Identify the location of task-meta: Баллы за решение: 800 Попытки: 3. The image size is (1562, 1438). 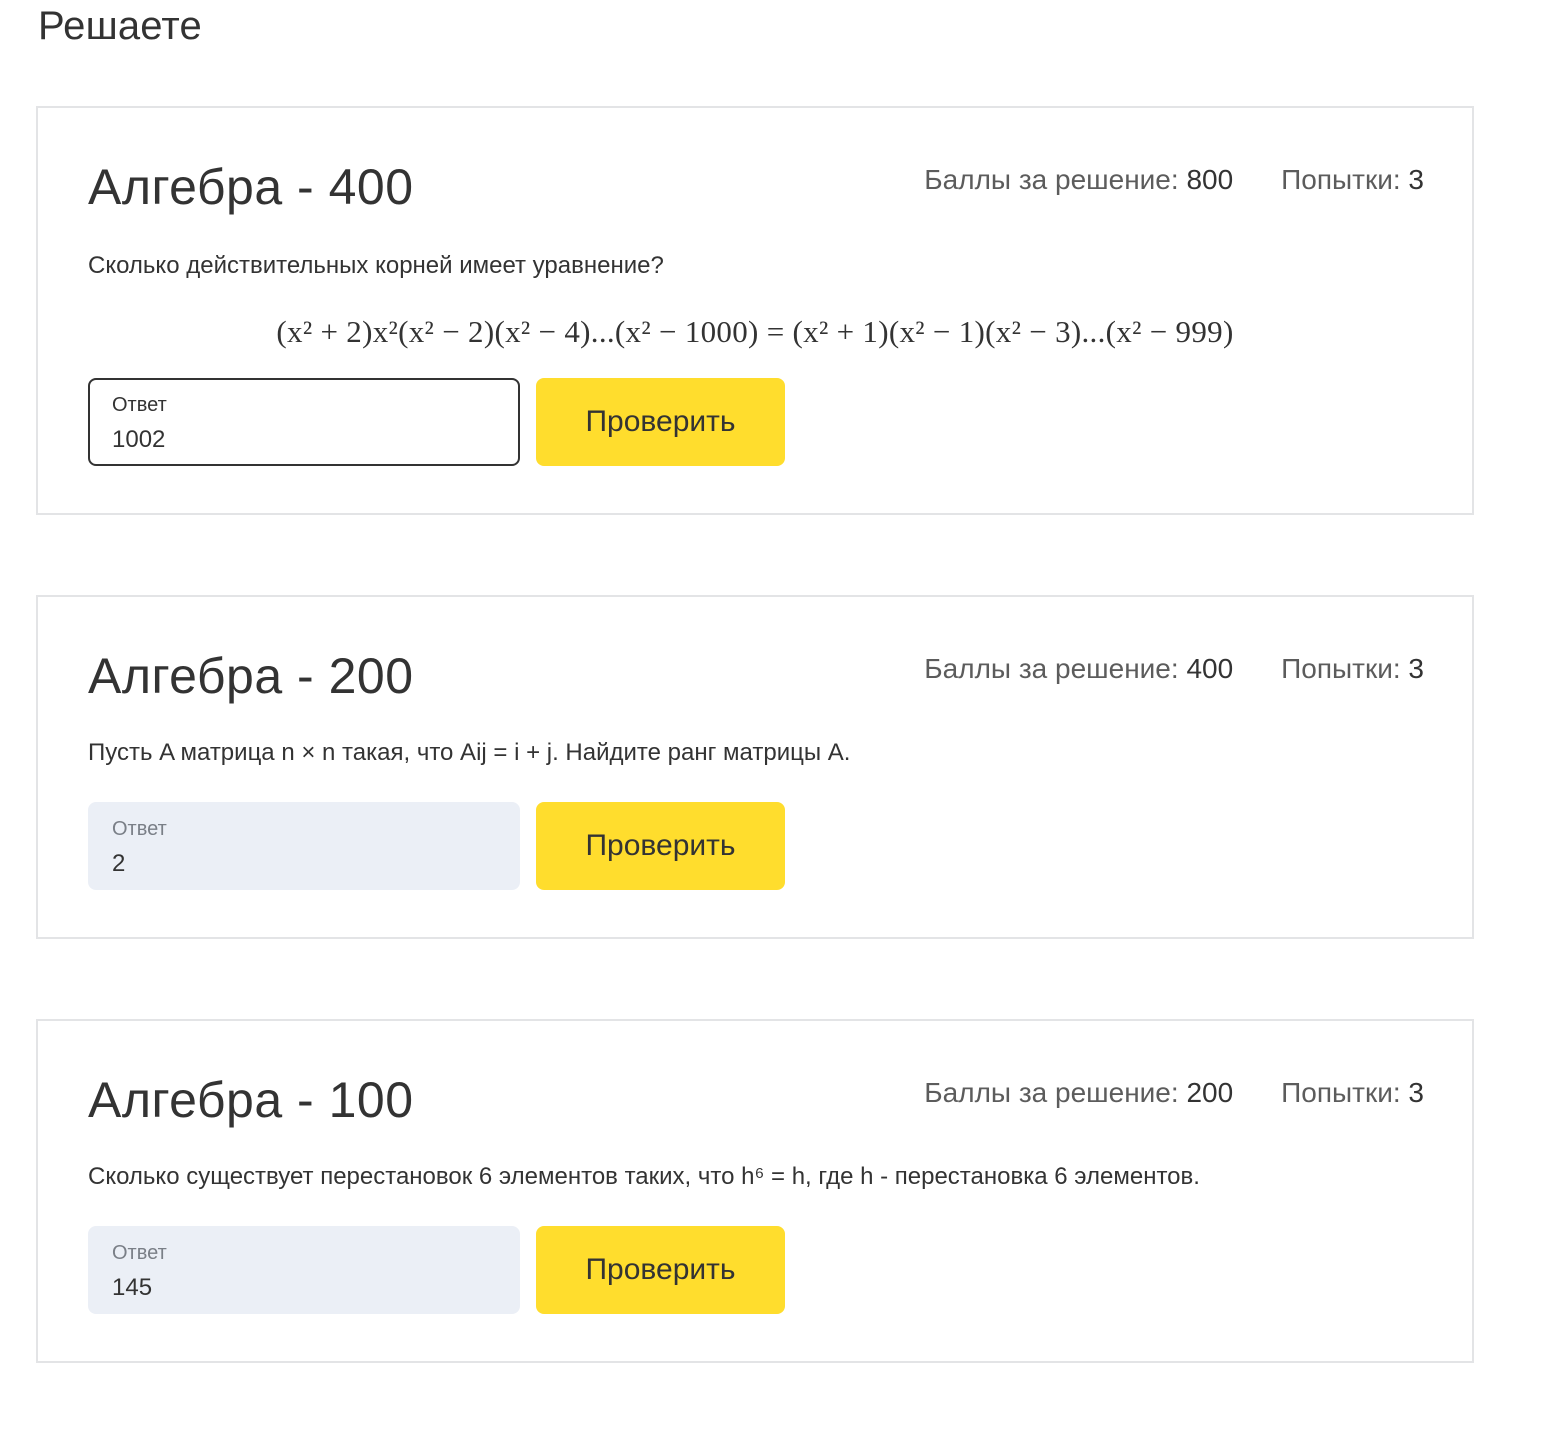
(1174, 180).